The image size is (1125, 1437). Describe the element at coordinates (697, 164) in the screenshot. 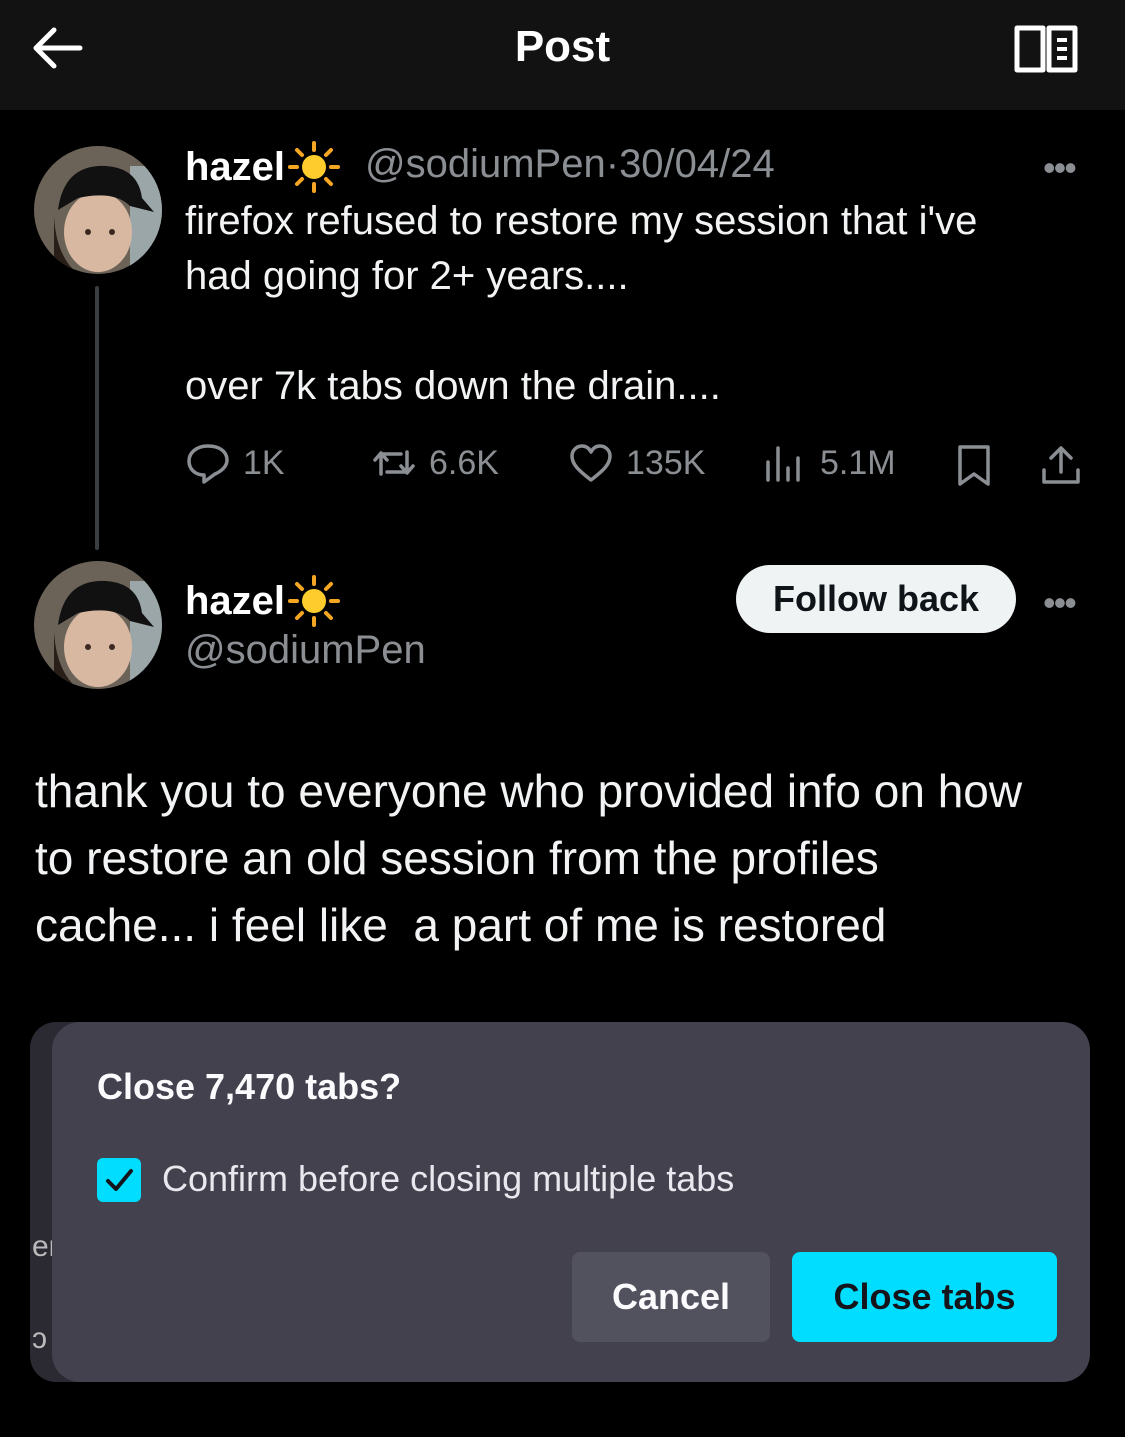

I see `post-date: 30/04/24` at that location.